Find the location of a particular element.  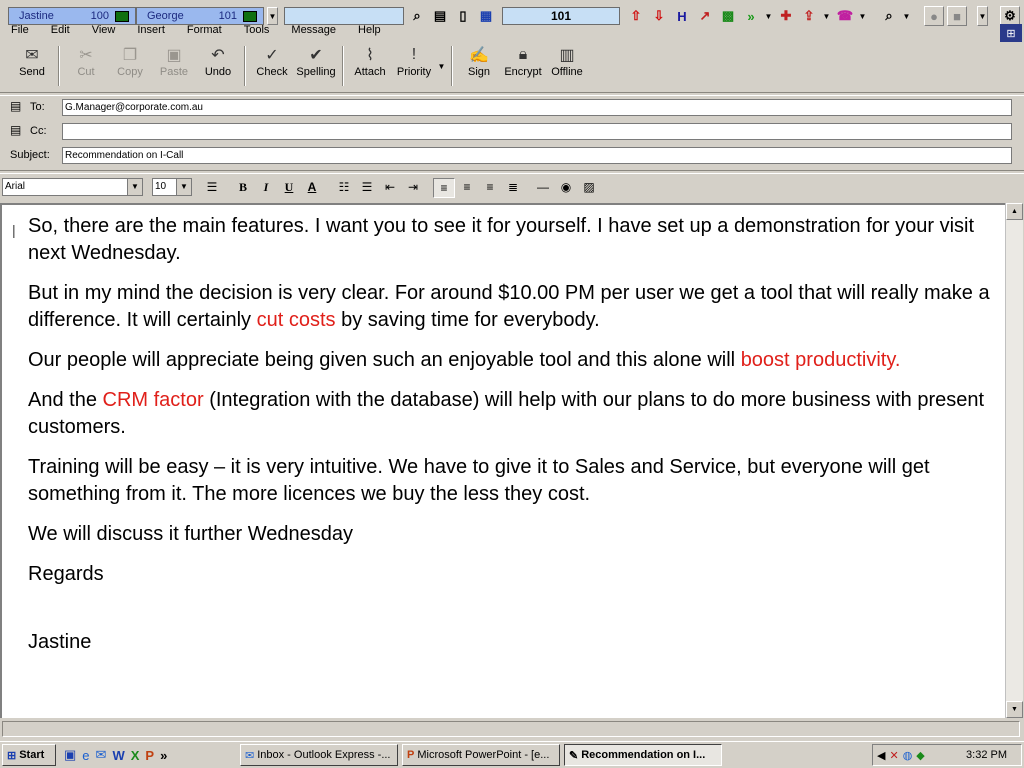

menu-message: Message is located at coordinates (313, 31).